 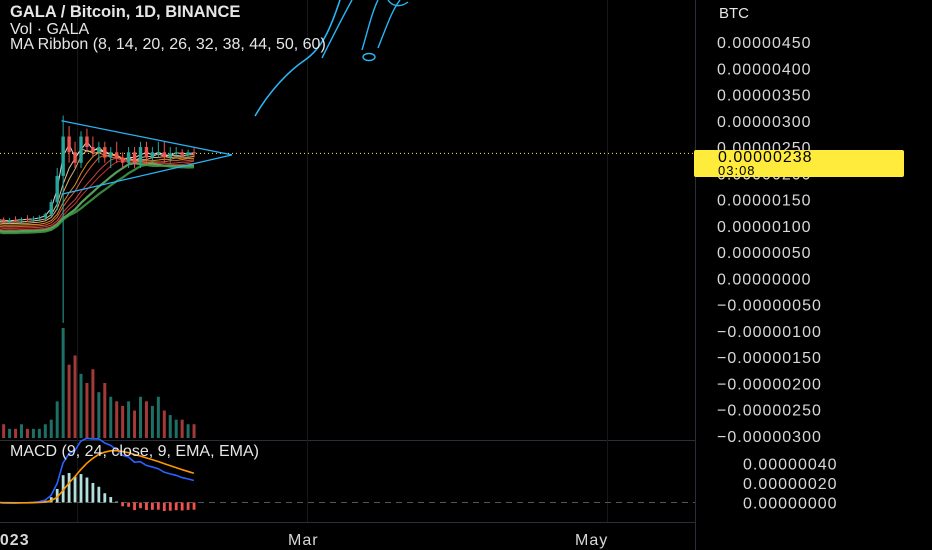 What do you see at coordinates (125, 12) in the screenshot?
I see `symbol-title: GALA / Bitcoin, 1D, BINANCE` at bounding box center [125, 12].